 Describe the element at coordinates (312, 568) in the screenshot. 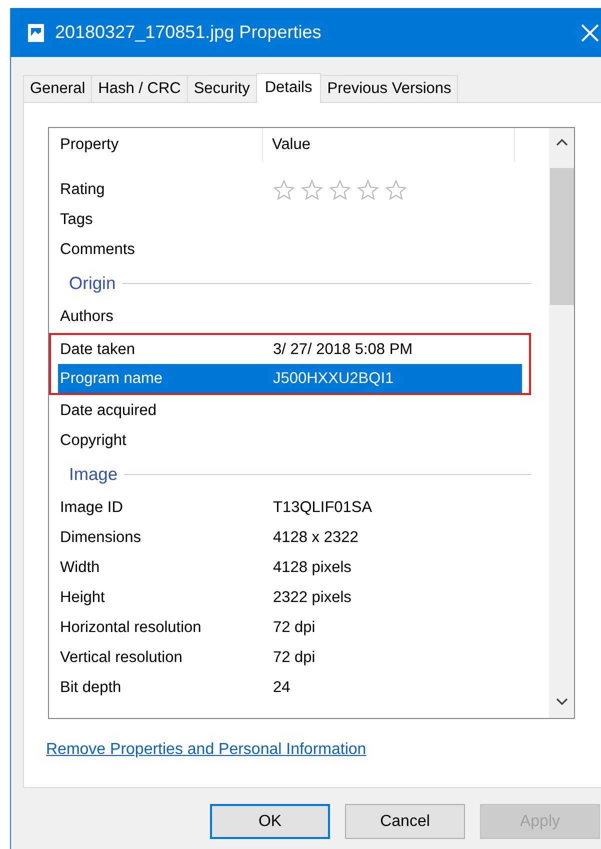

I see `property-value: 4128 pixels` at that location.